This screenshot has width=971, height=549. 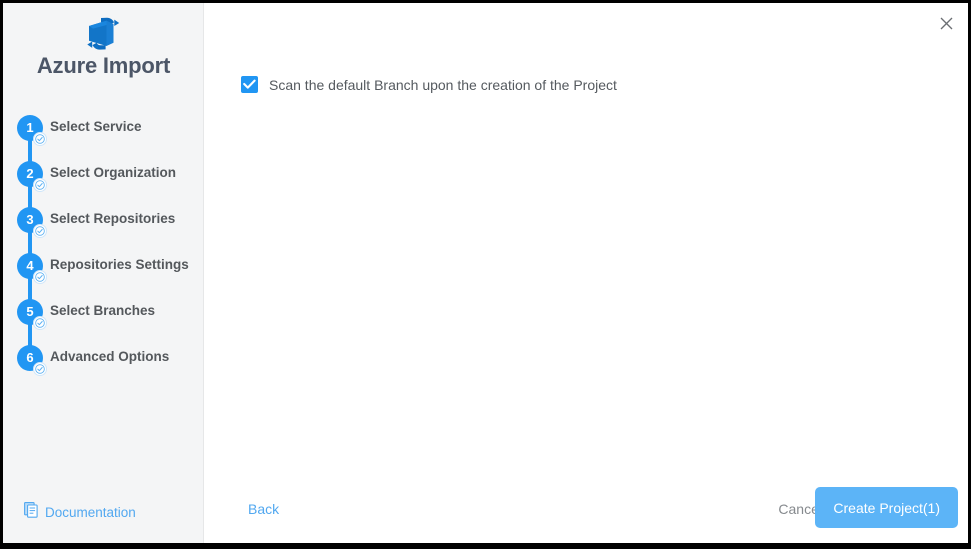 I want to click on sidebar-step-select-organization: 2 Select Organization, so click(x=109, y=187).